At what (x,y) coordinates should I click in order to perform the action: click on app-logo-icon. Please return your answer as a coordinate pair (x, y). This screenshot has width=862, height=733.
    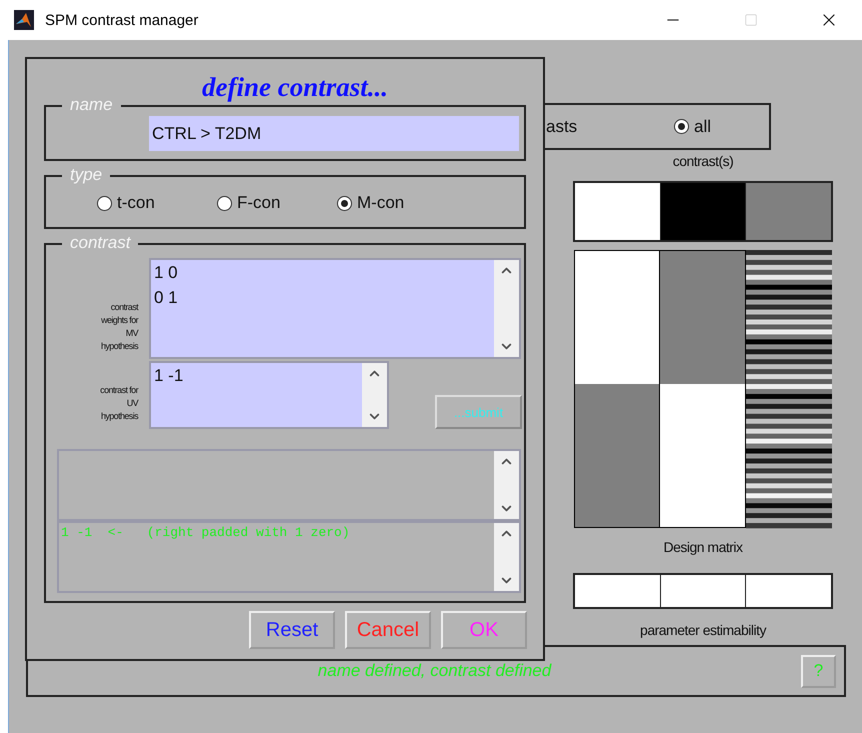
    Looking at the image, I should click on (24, 20).